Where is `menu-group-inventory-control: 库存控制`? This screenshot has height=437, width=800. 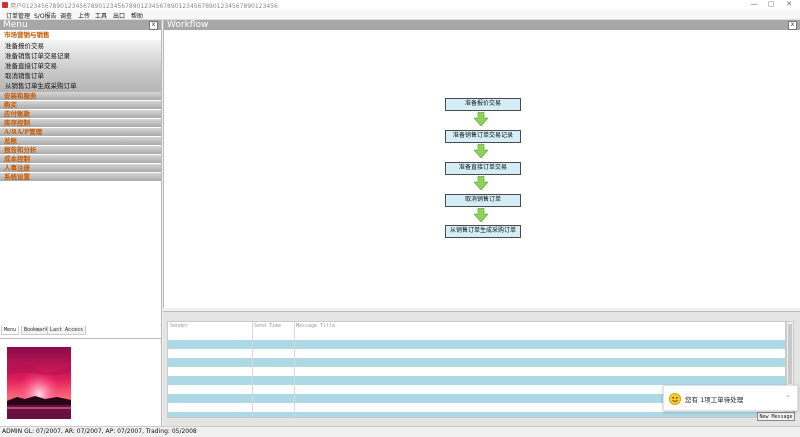
menu-group-inventory-control: 库存控制 is located at coordinates (80, 123).